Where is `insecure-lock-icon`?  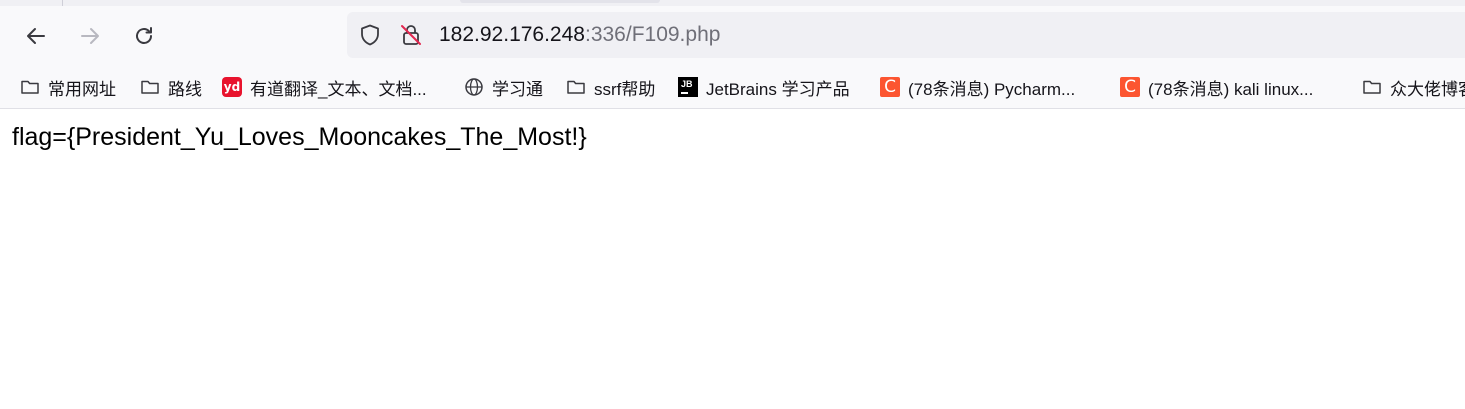
insecure-lock-icon is located at coordinates (411, 35).